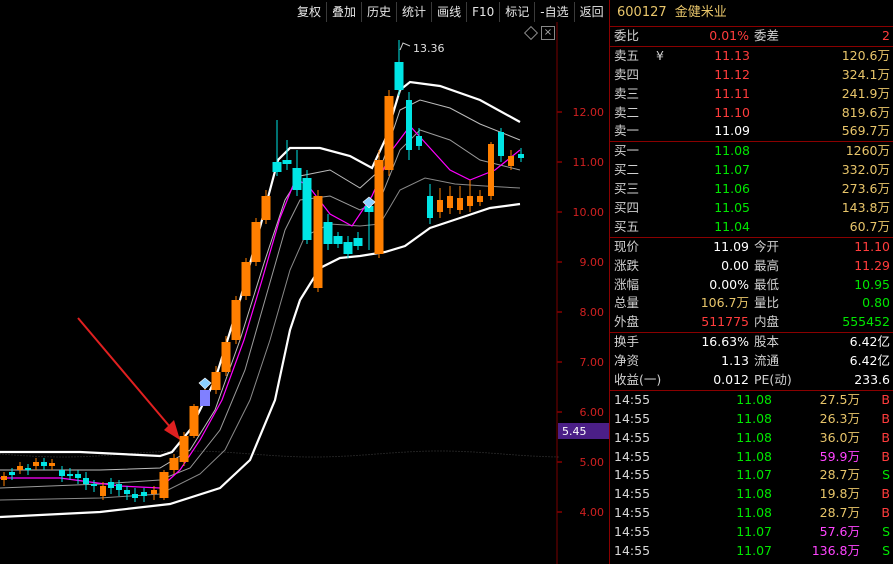  Describe the element at coordinates (773, 380) in the screenshot. I see `stat-label: PE(动)` at that location.